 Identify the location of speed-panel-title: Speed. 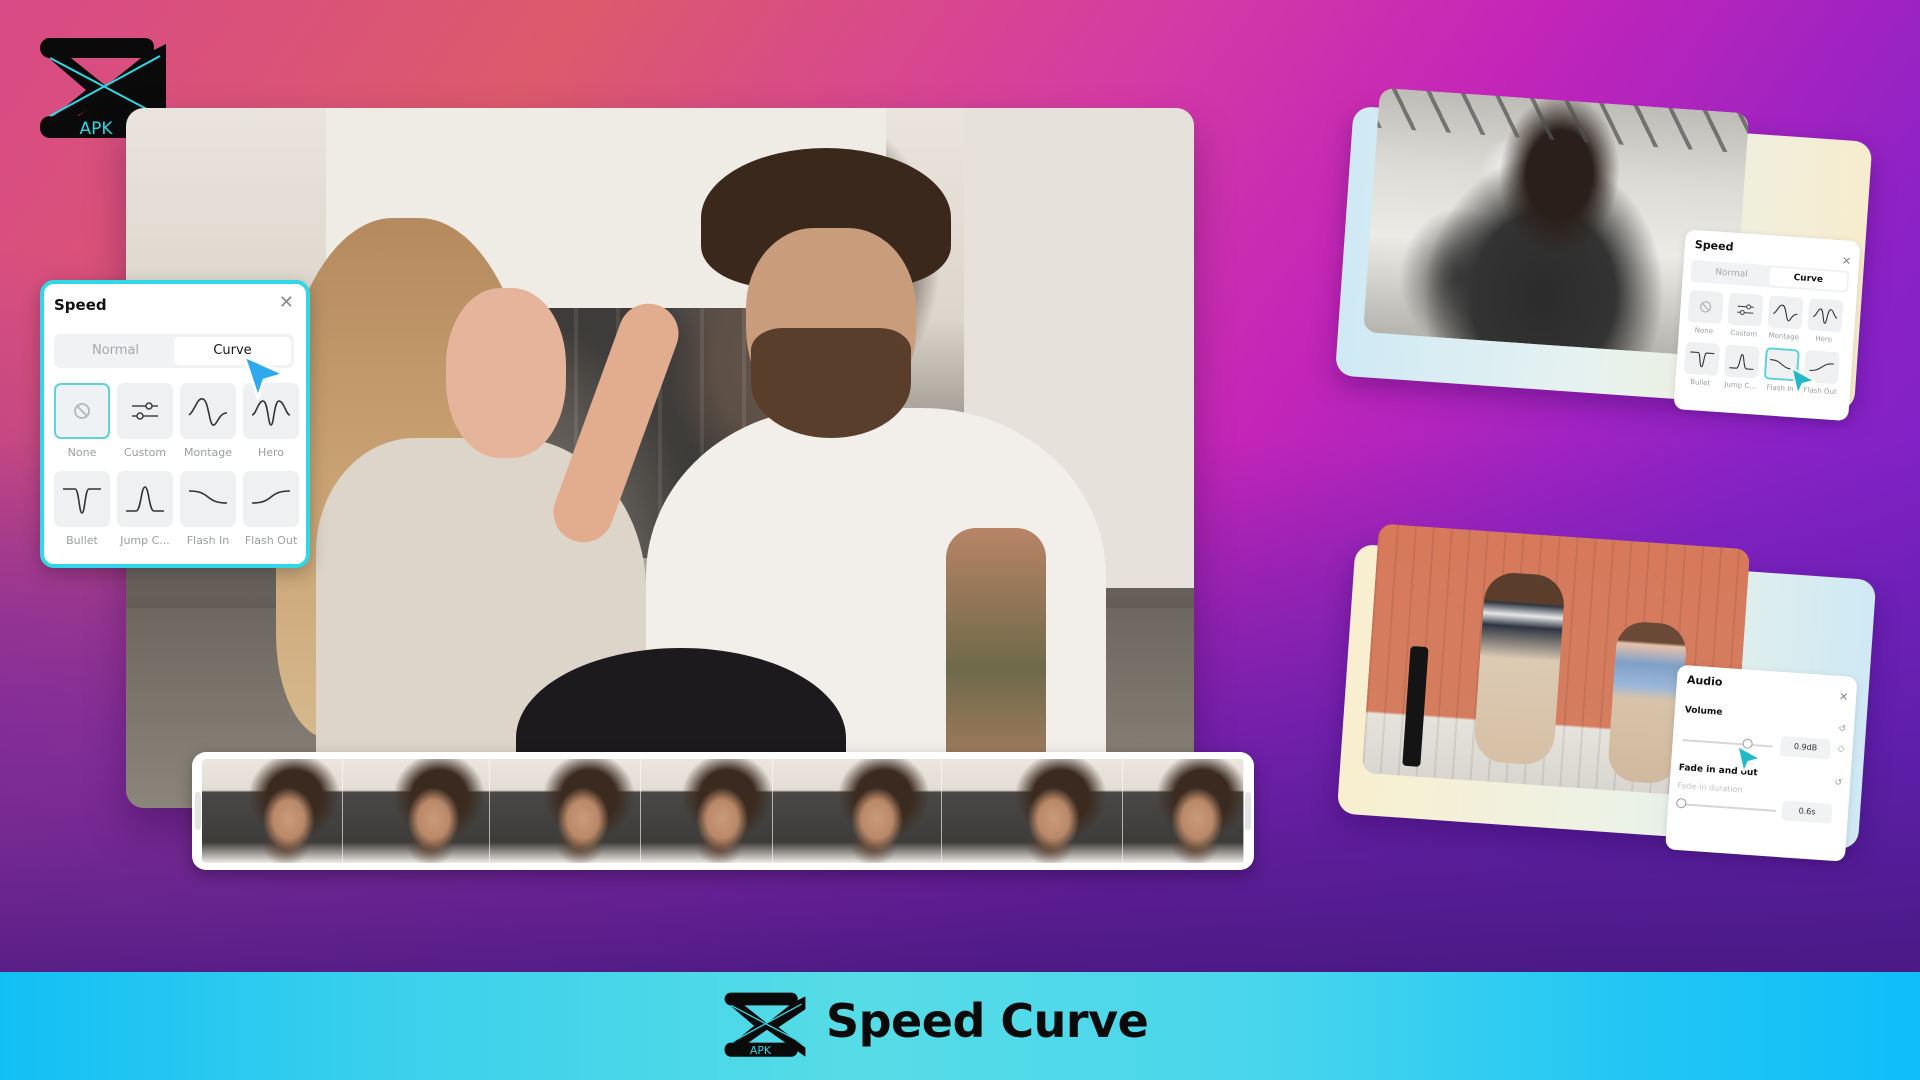
(80, 305).